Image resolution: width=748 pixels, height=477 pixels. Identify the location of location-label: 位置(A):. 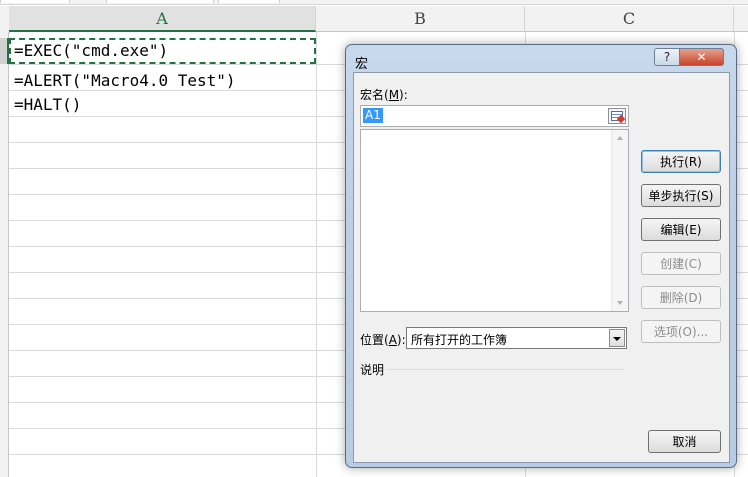
(383, 340).